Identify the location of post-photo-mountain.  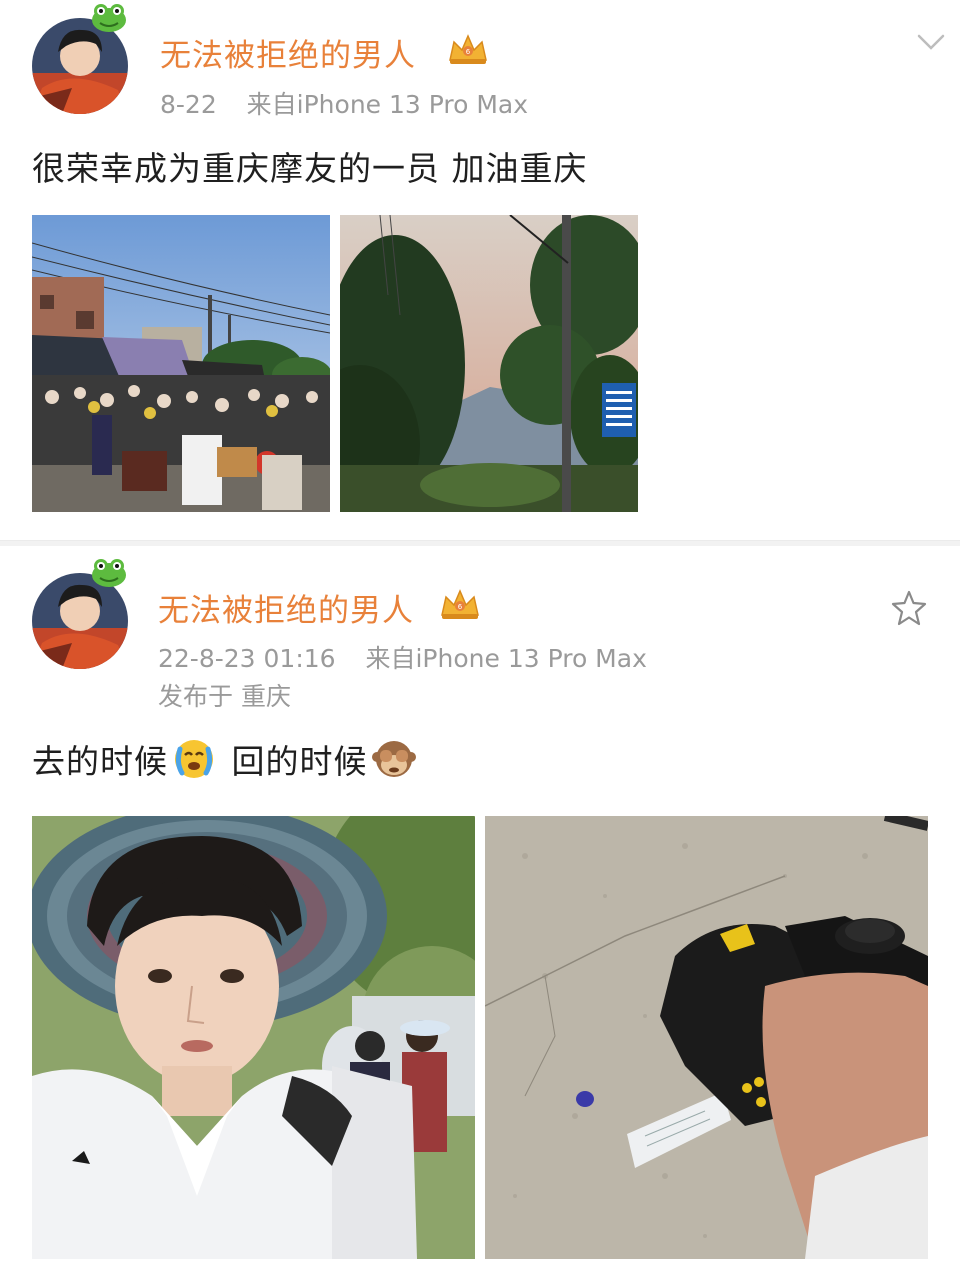
(489, 363).